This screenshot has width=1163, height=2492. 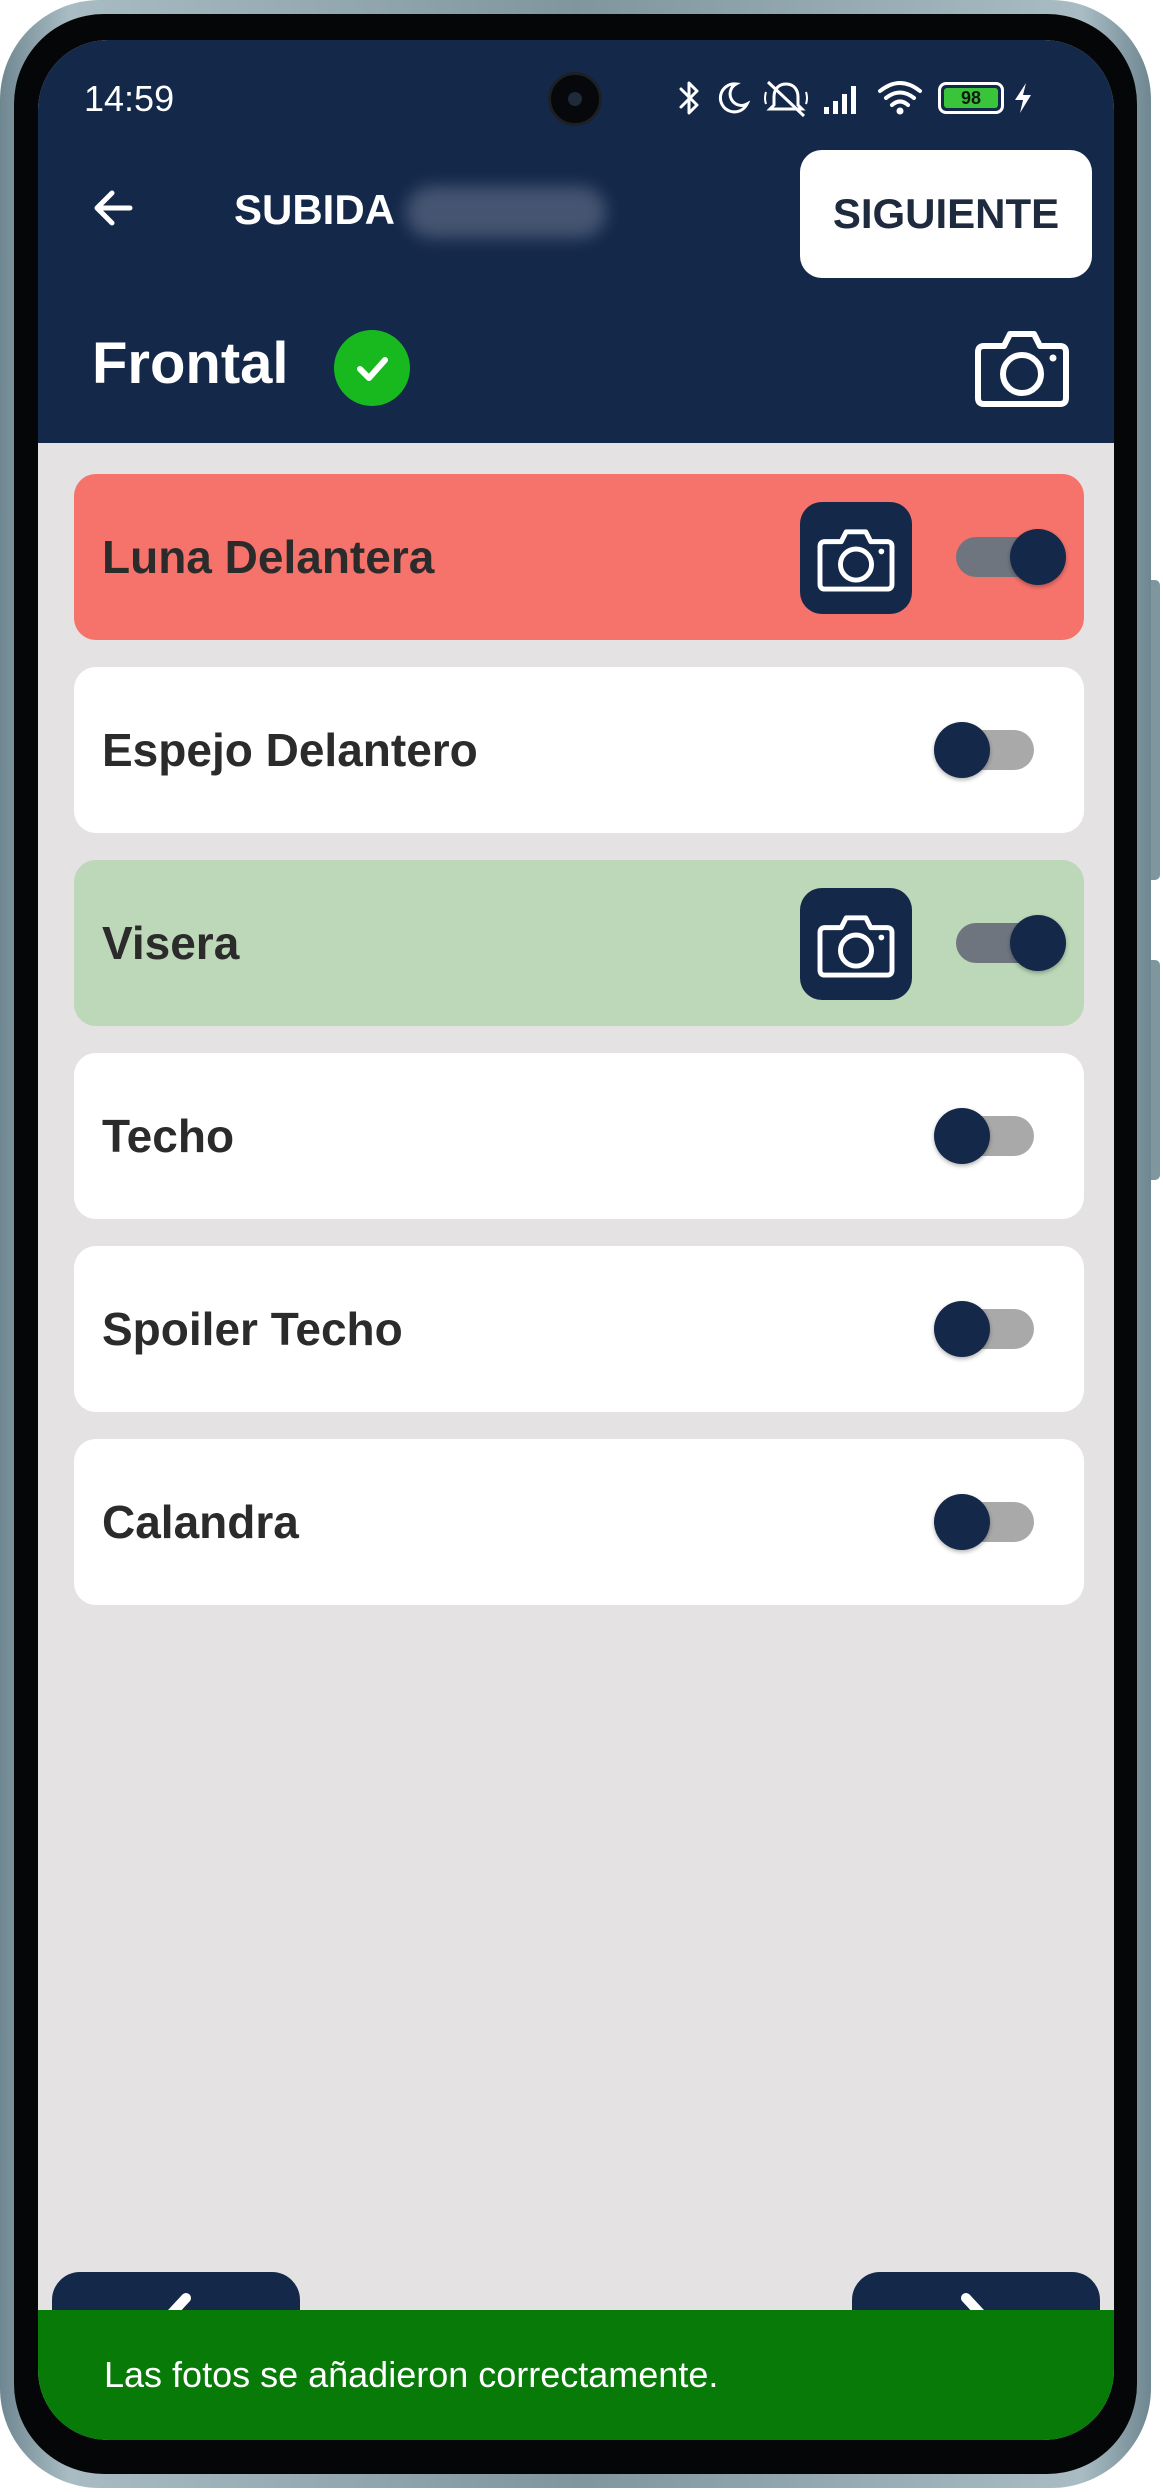 What do you see at coordinates (579, 1329) in the screenshot?
I see `list-item: Spoiler Techo` at bounding box center [579, 1329].